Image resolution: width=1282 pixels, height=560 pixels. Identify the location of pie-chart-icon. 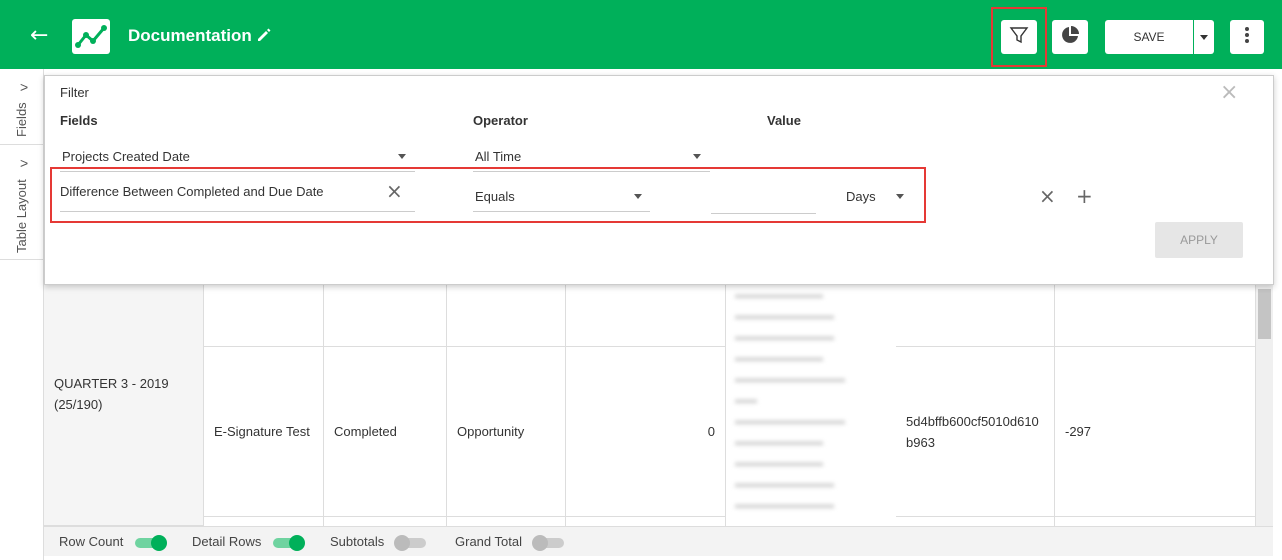
(1070, 37).